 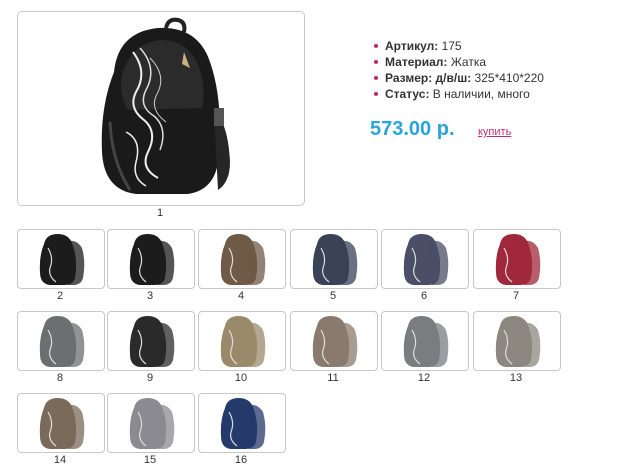 What do you see at coordinates (458, 94) in the screenshot?
I see `property-status: Статус: В наличии, много` at bounding box center [458, 94].